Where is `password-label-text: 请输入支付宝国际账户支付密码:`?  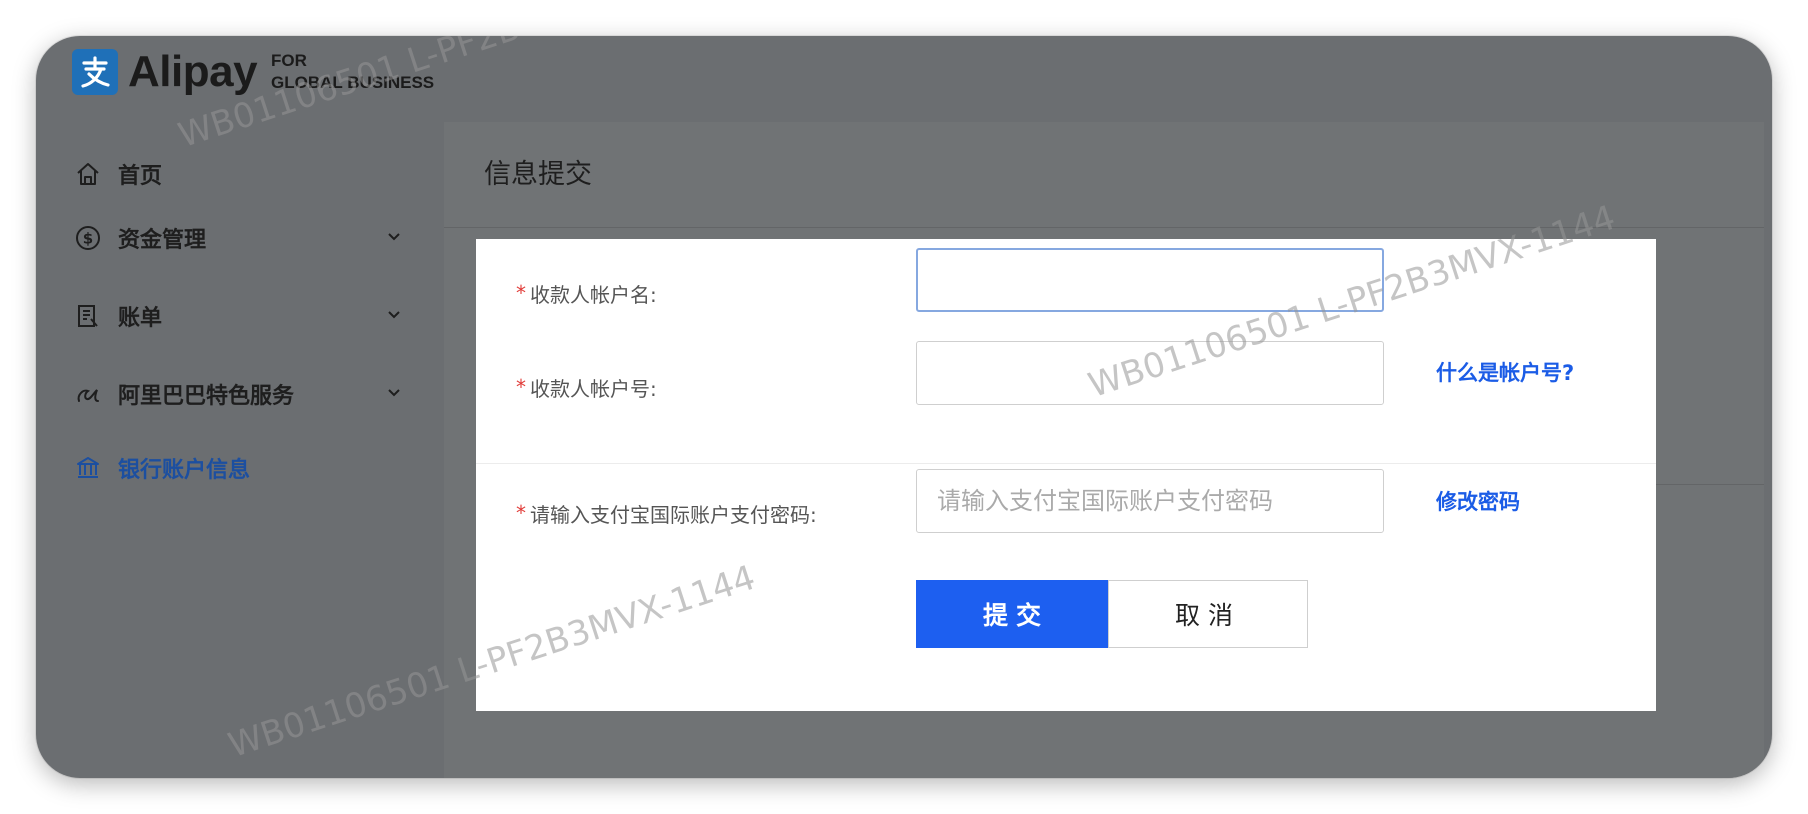 password-label-text: 请输入支付宝国际账户支付密码: is located at coordinates (673, 514).